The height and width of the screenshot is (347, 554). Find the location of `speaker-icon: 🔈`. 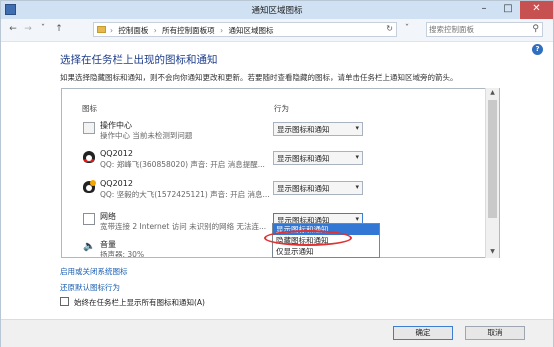

speaker-icon: 🔈 is located at coordinates (89, 246).